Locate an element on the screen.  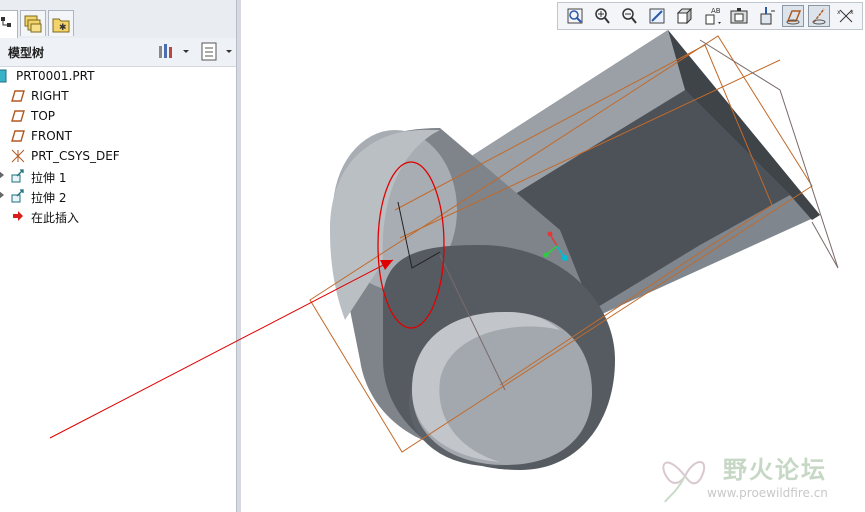
view-orient-button is located at coordinates (684, 16).